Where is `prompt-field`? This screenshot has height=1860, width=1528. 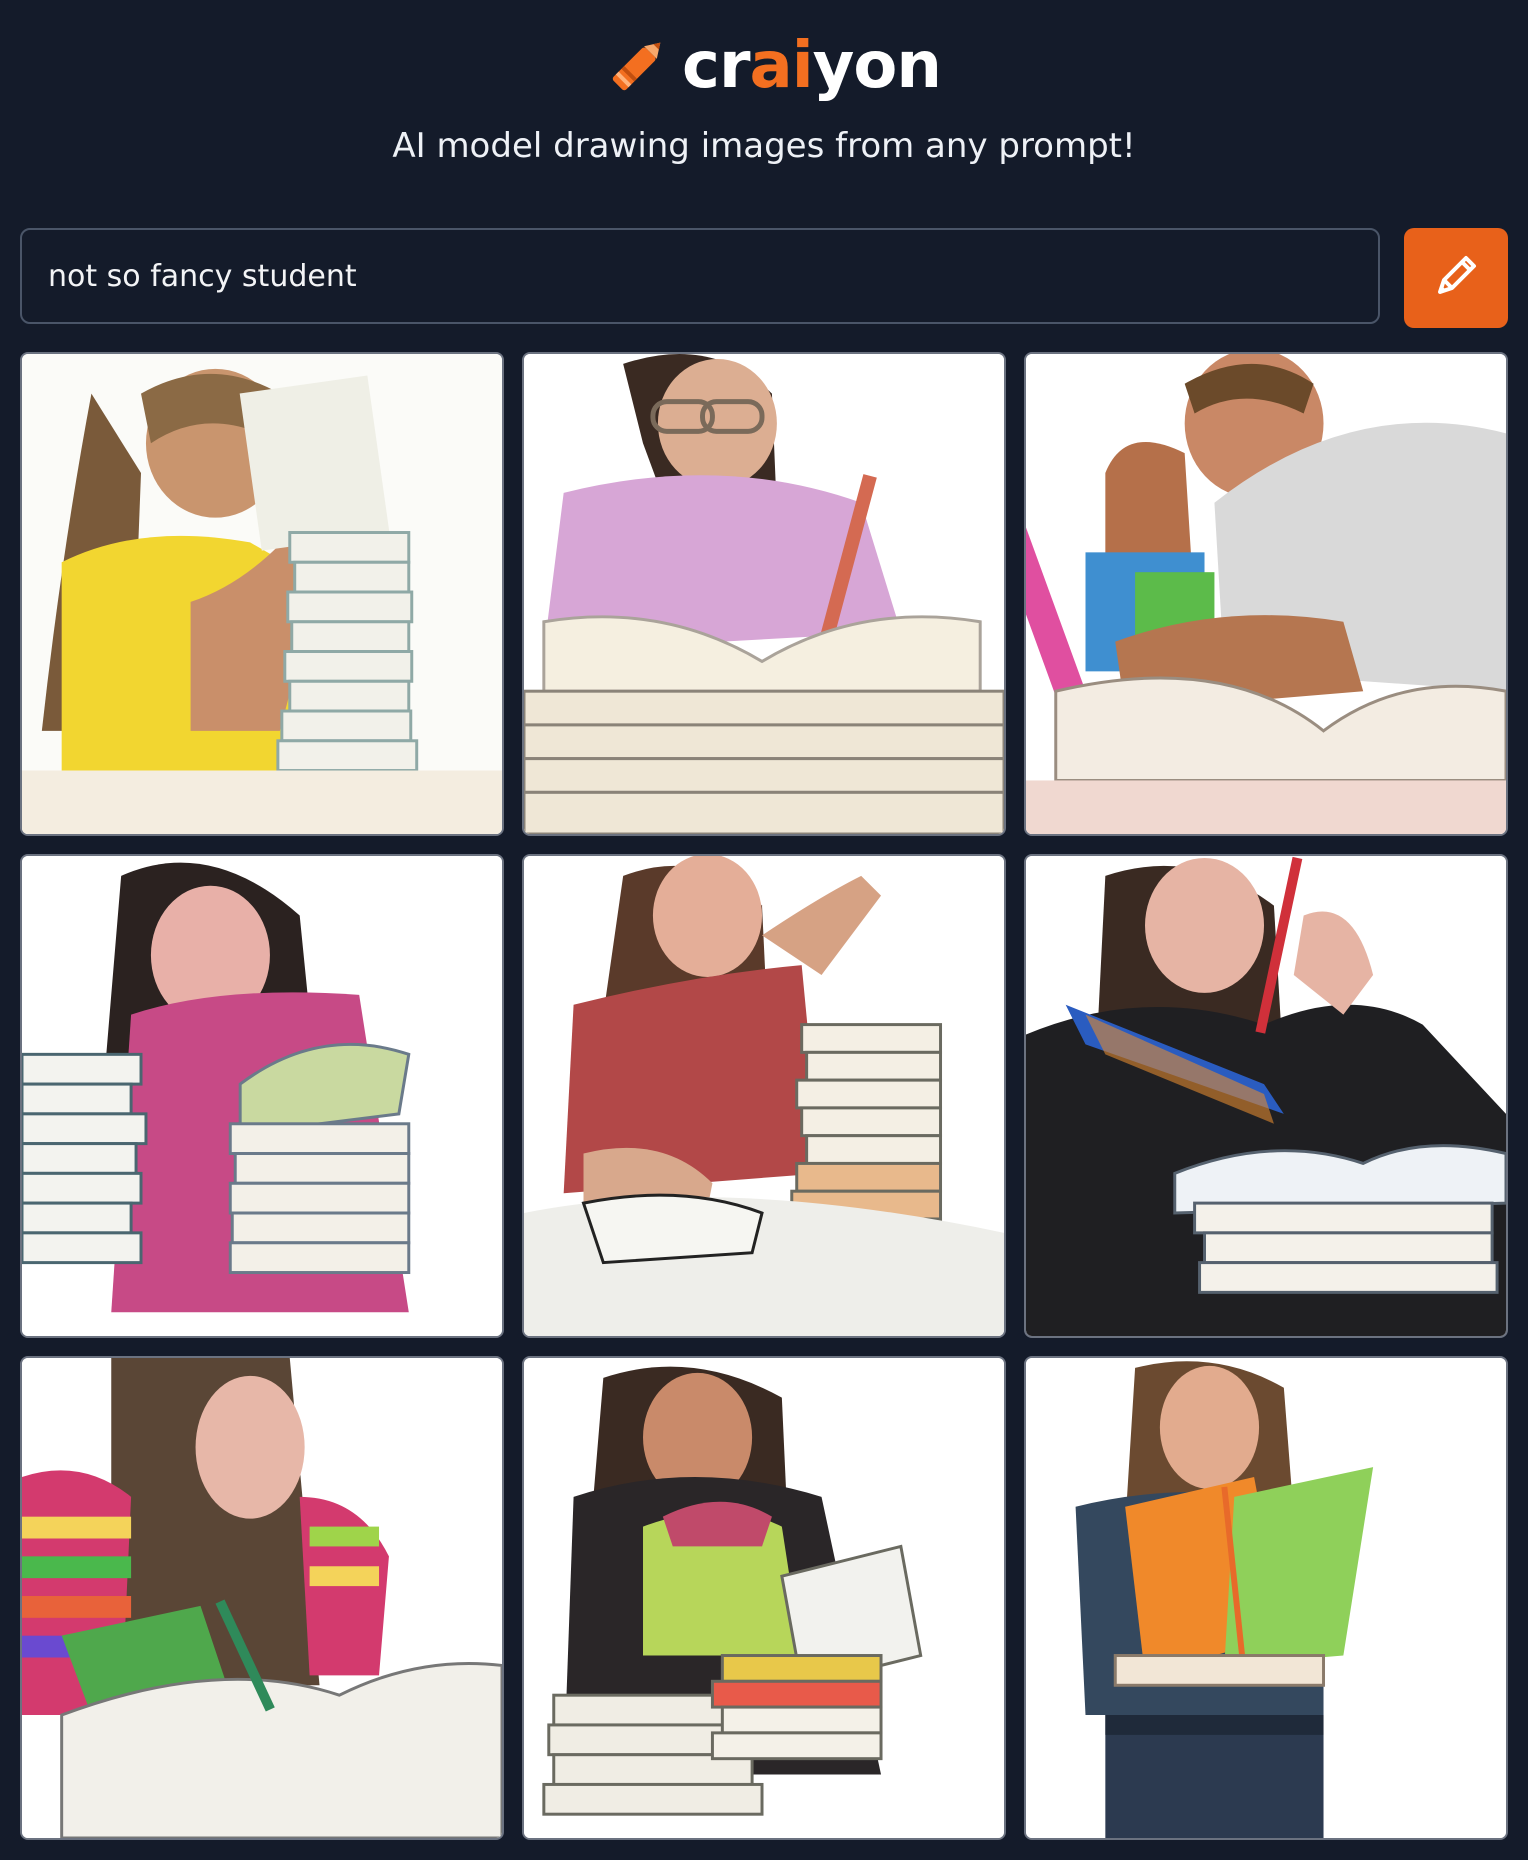
prompt-field is located at coordinates (700, 276).